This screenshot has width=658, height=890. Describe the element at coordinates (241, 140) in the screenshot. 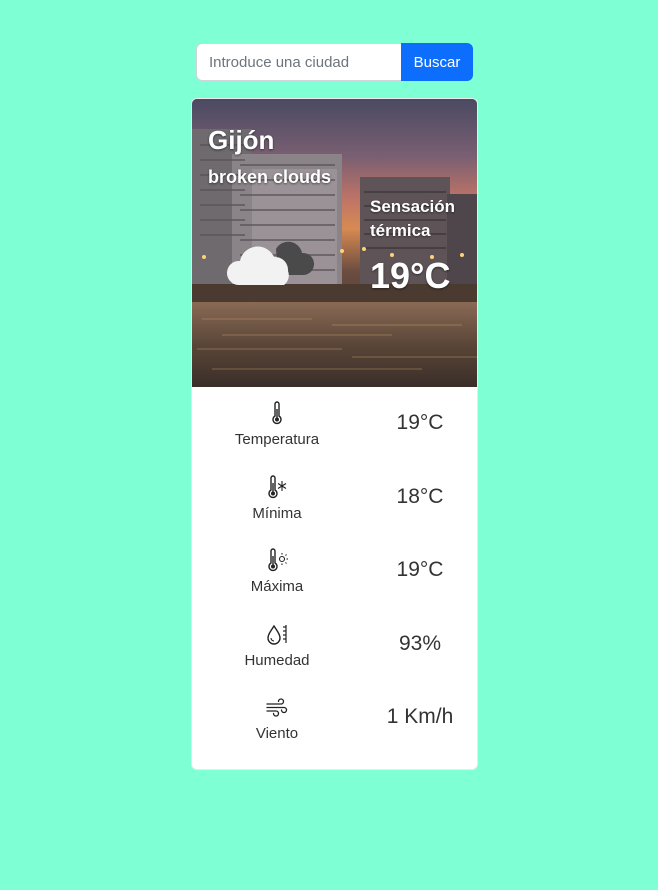

I see `city-name: Gijón` at that location.